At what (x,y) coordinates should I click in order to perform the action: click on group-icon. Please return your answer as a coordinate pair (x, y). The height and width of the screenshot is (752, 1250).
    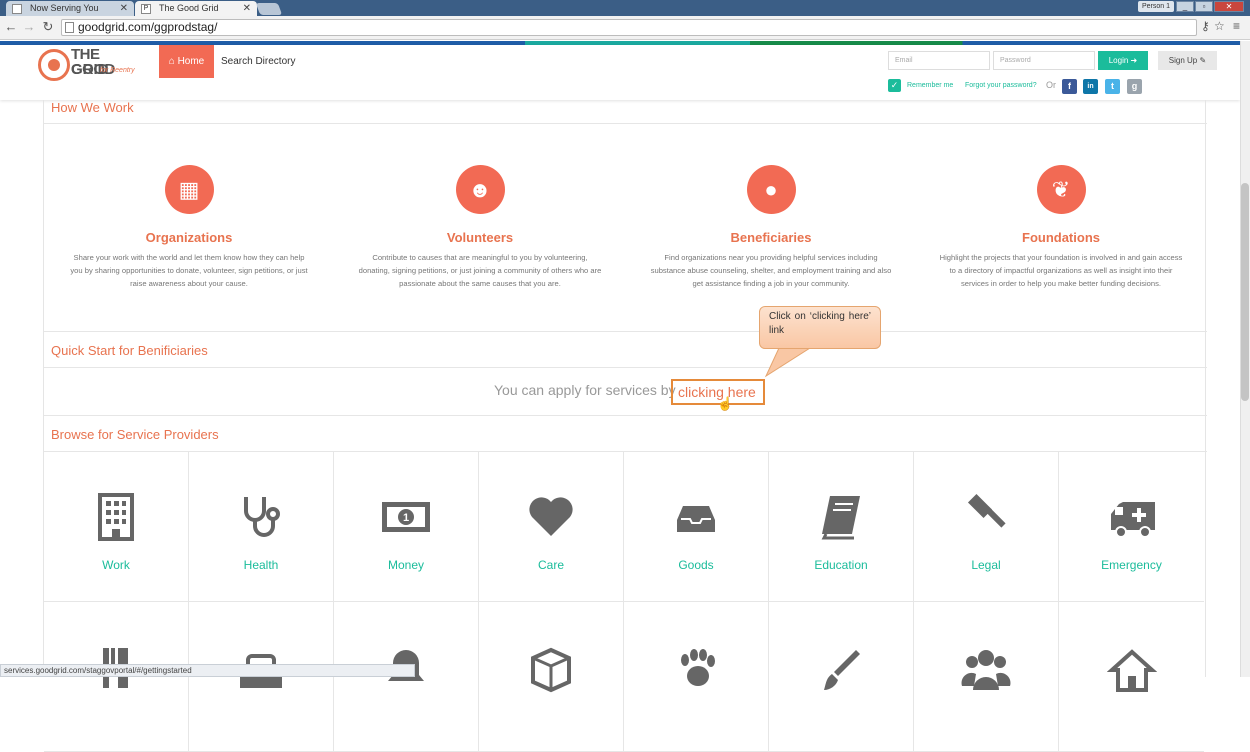
    Looking at the image, I should click on (986, 670).